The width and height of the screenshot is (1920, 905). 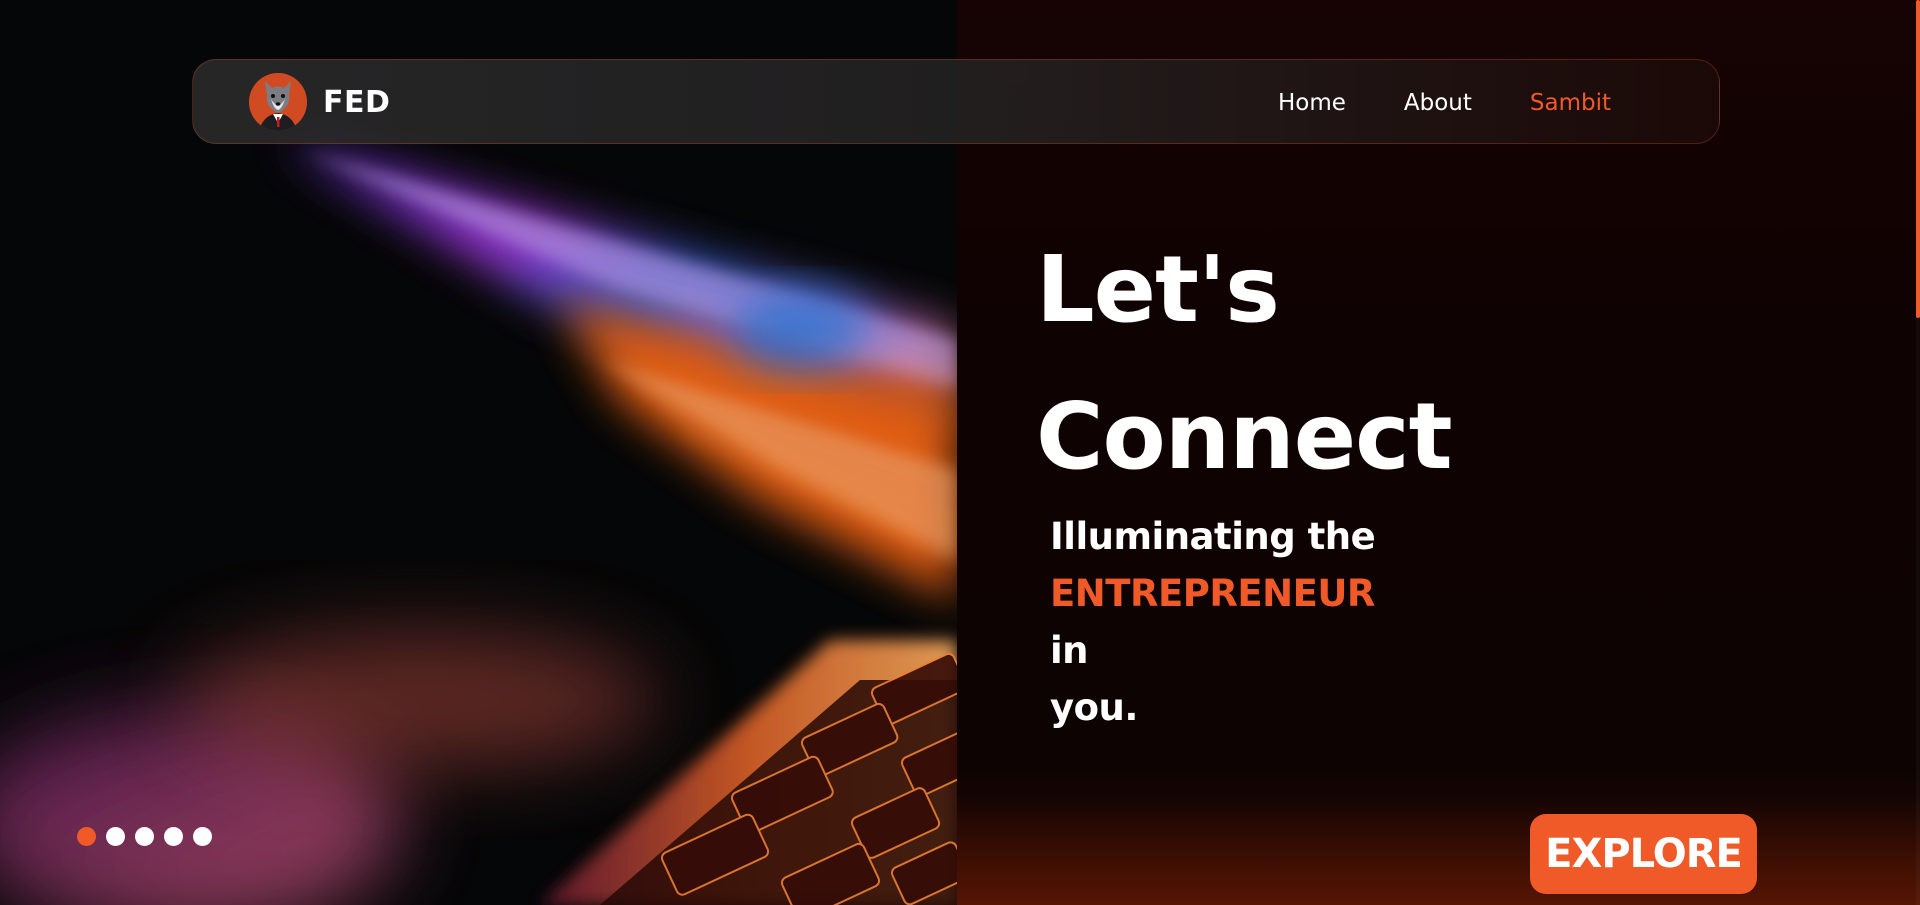 What do you see at coordinates (1069, 650) in the screenshot?
I see `tagline-suffix: in` at bounding box center [1069, 650].